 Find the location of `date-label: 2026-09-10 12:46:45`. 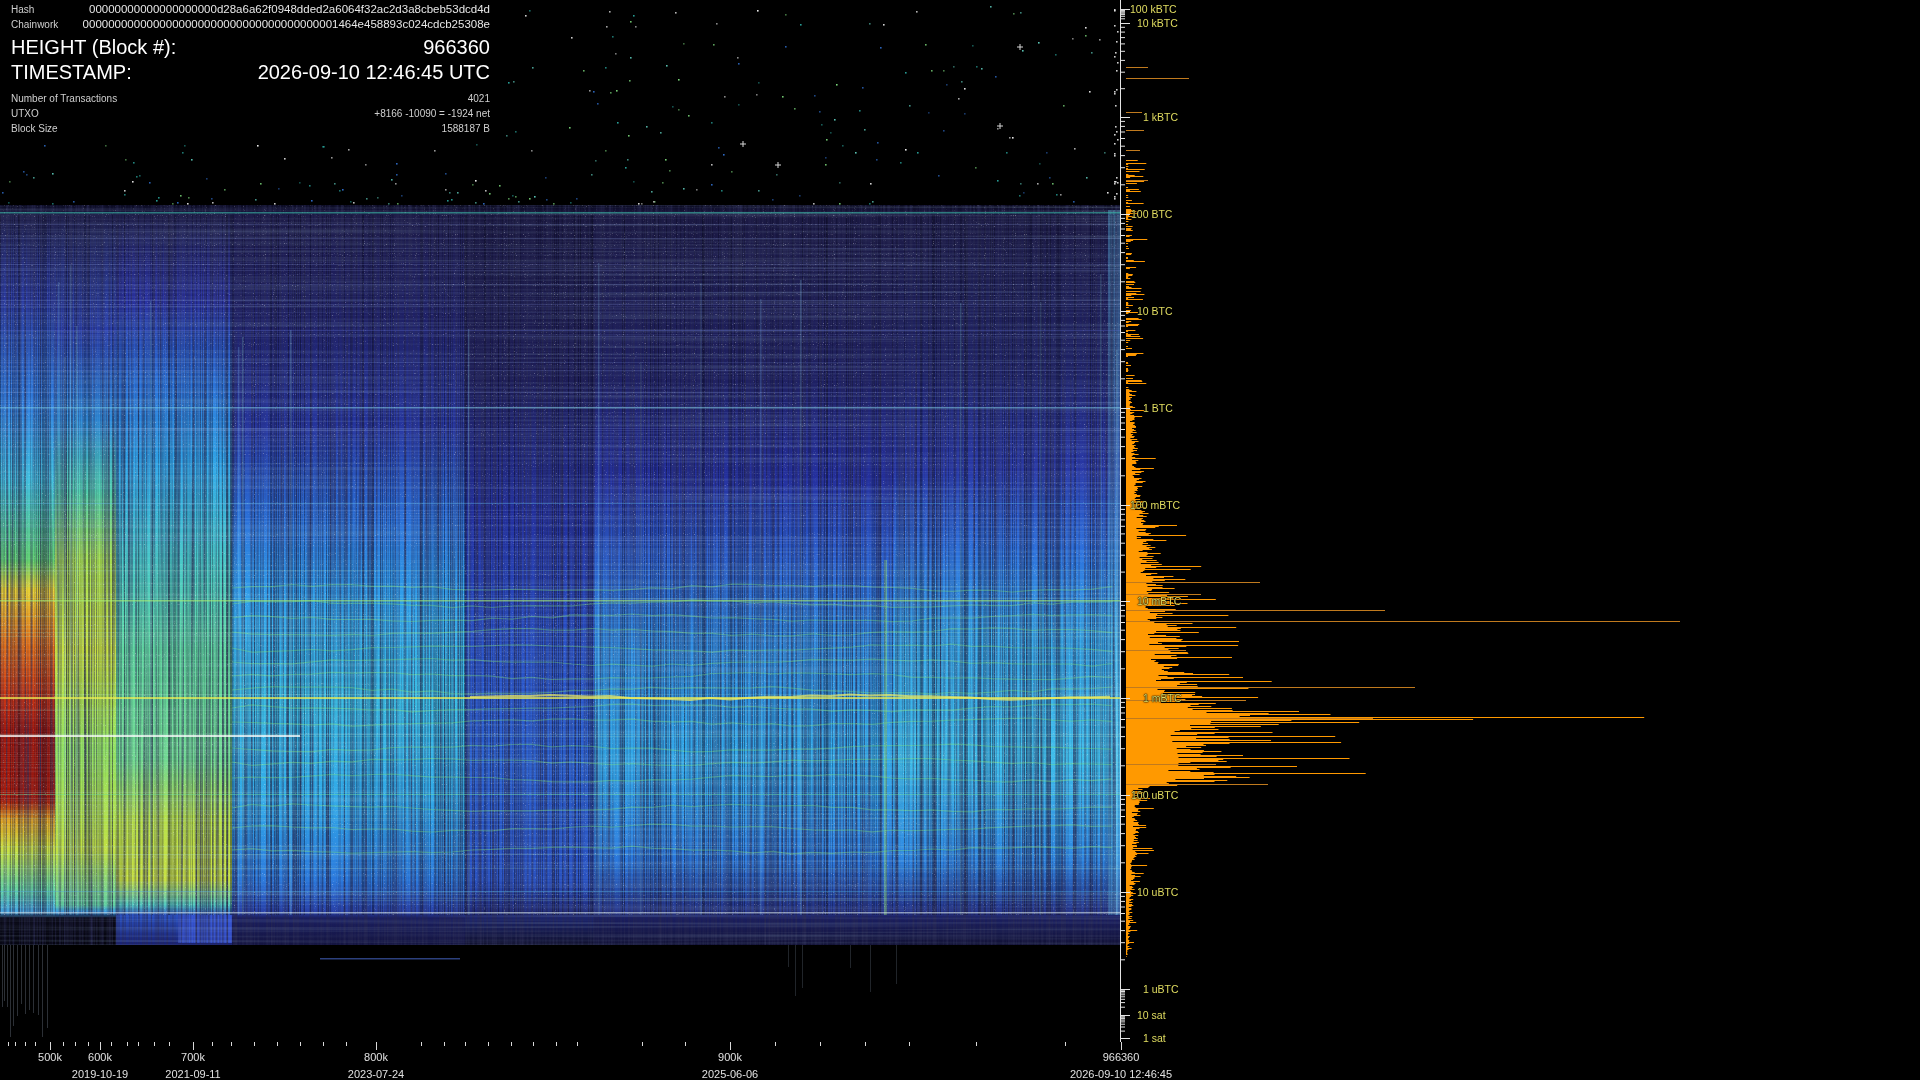

date-label: 2026-09-10 12:46:45 is located at coordinates (1121, 1074).